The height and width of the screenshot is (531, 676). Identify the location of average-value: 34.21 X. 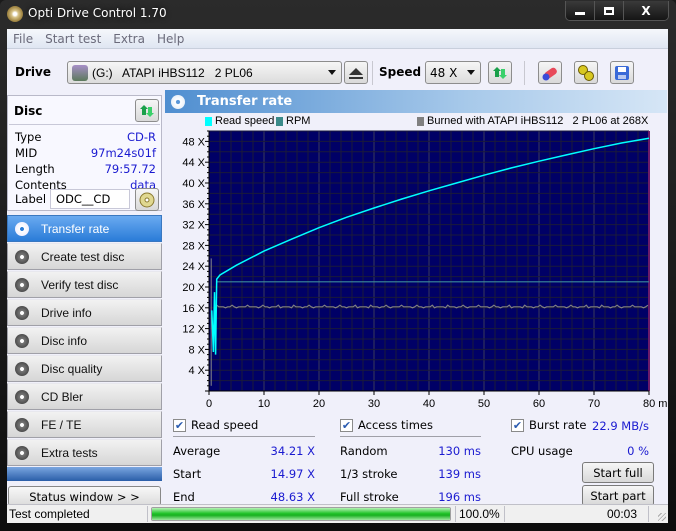
(292, 451).